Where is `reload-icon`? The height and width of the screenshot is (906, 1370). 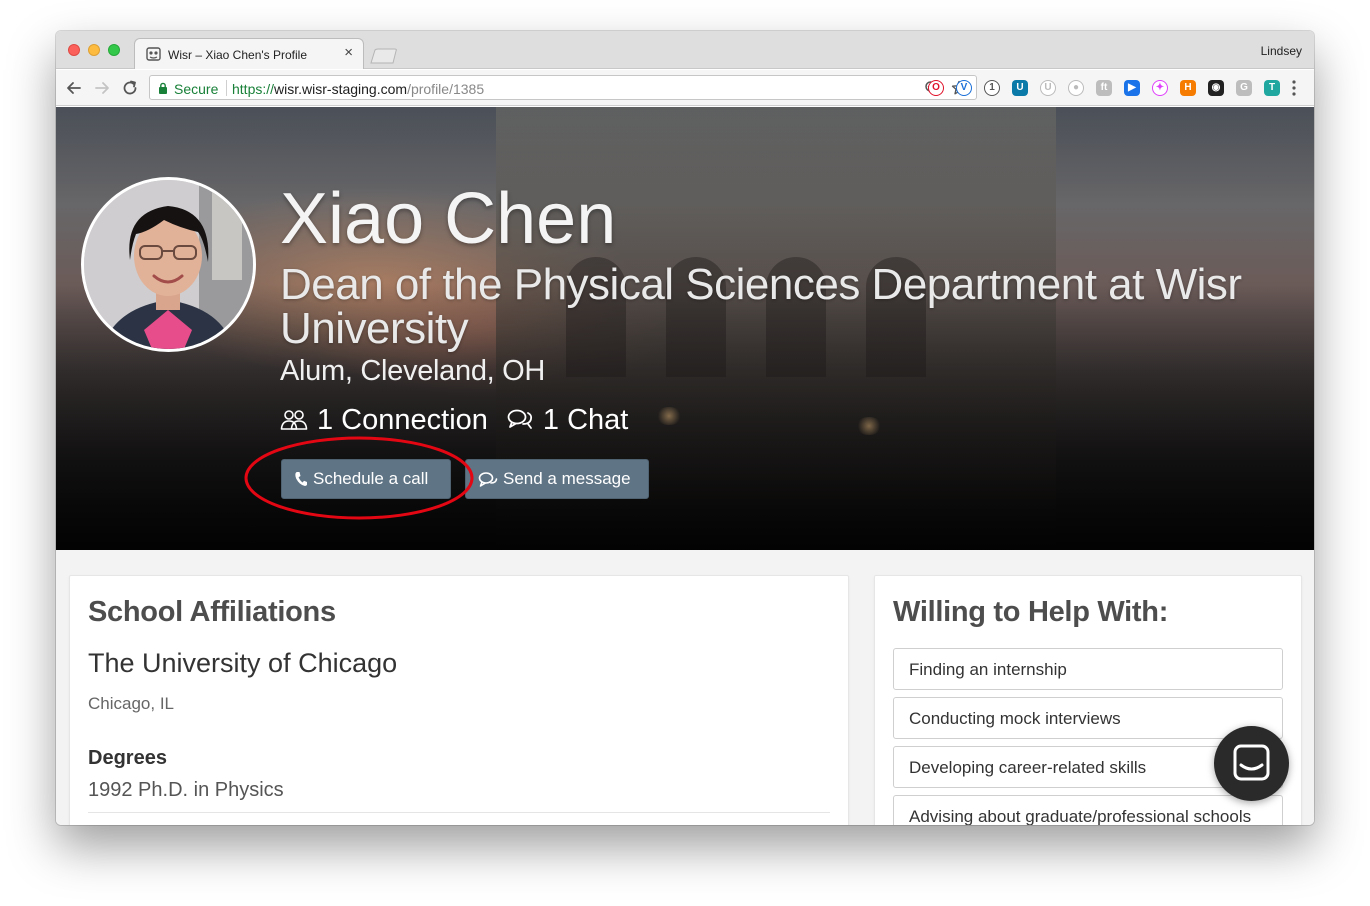
reload-icon is located at coordinates (130, 88).